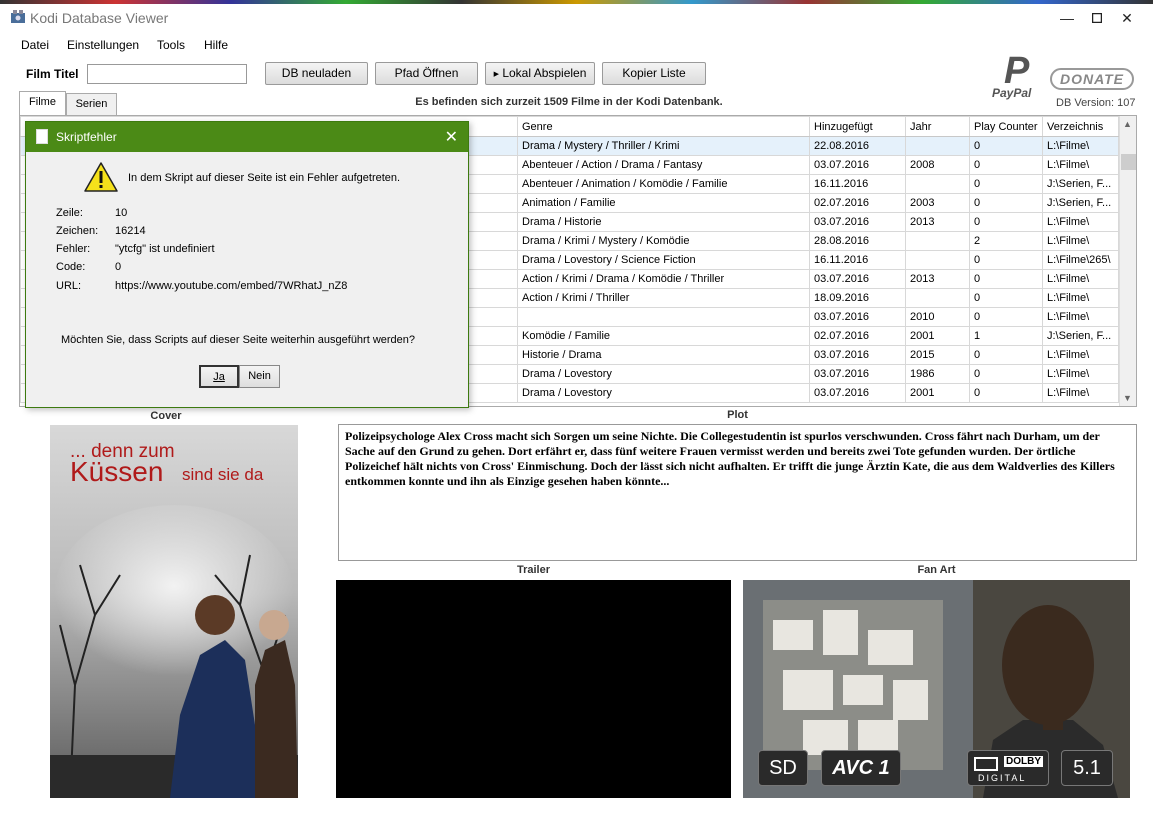  I want to click on cell-added: 28.08.2016, so click(857, 241).